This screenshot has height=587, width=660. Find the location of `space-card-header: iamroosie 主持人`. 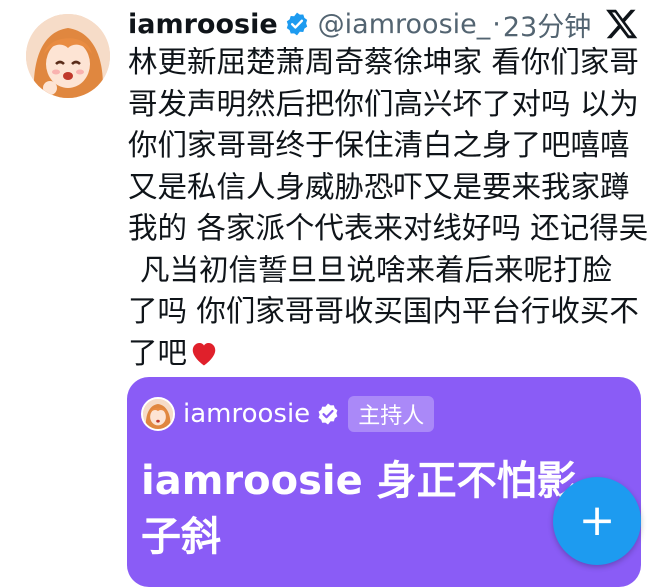

space-card-header: iamroosie 主持人 is located at coordinates (288, 414).